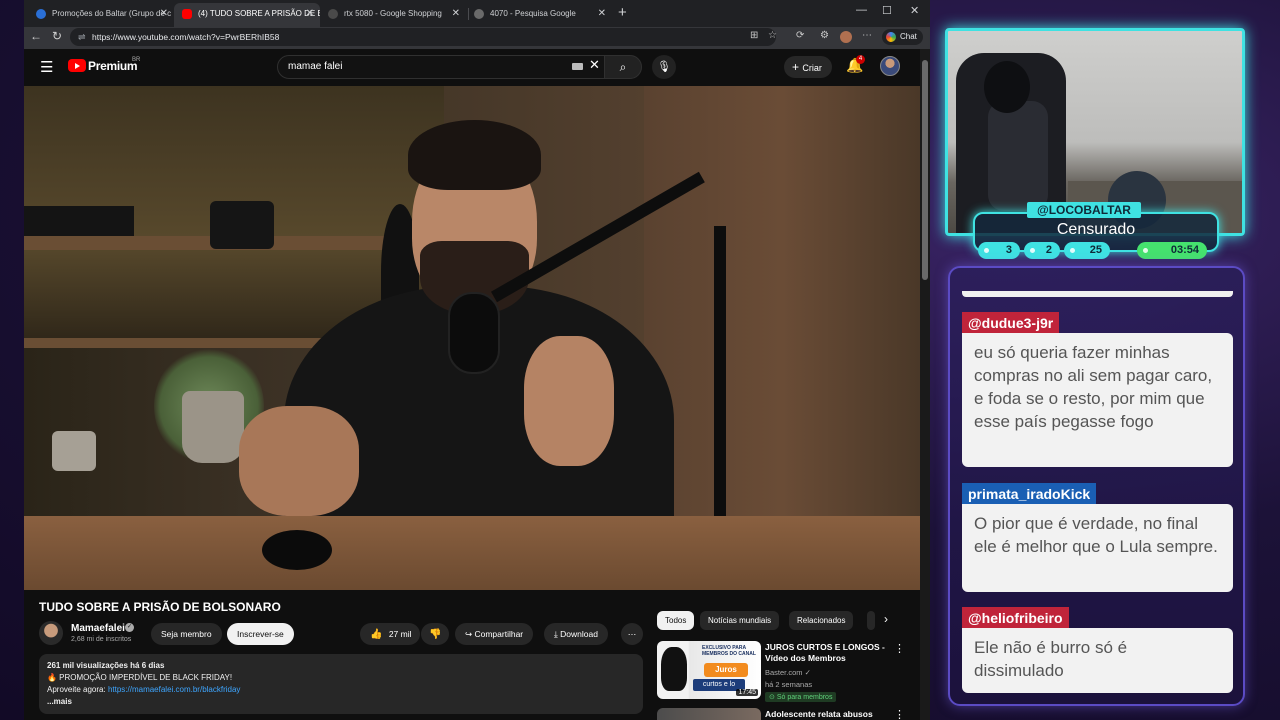 The width and height of the screenshot is (1280, 720). What do you see at coordinates (747, 692) in the screenshot?
I see `video-duration: 17:45` at bounding box center [747, 692].